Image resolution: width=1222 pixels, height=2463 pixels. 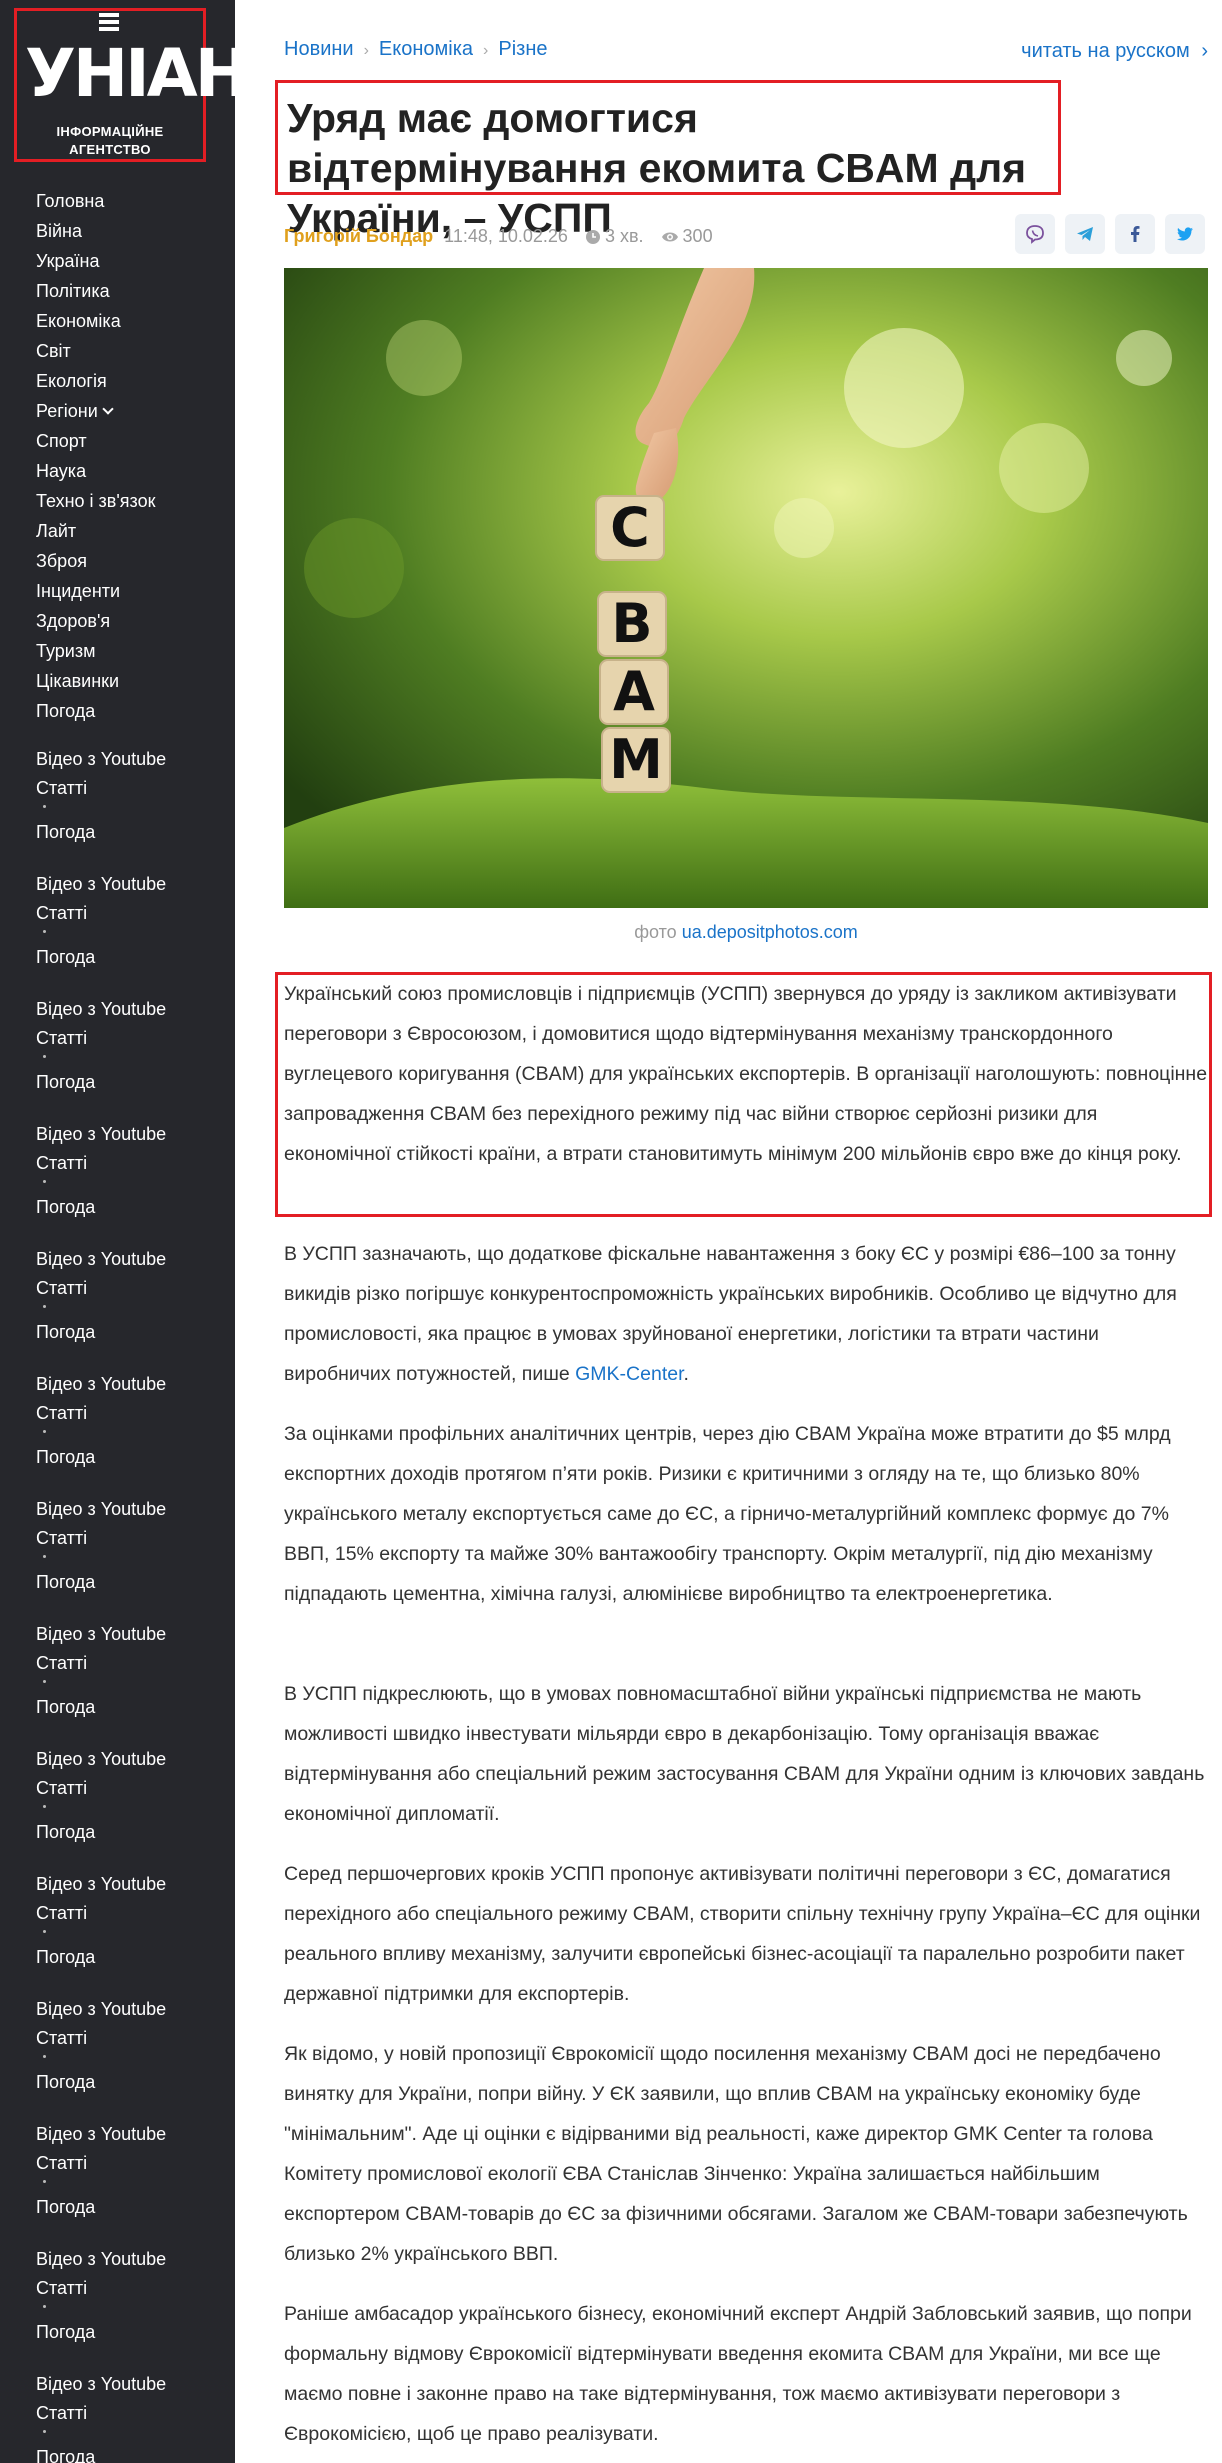 What do you see at coordinates (96, 321) in the screenshot?
I see `nav-item-economy: Економіка` at bounding box center [96, 321].